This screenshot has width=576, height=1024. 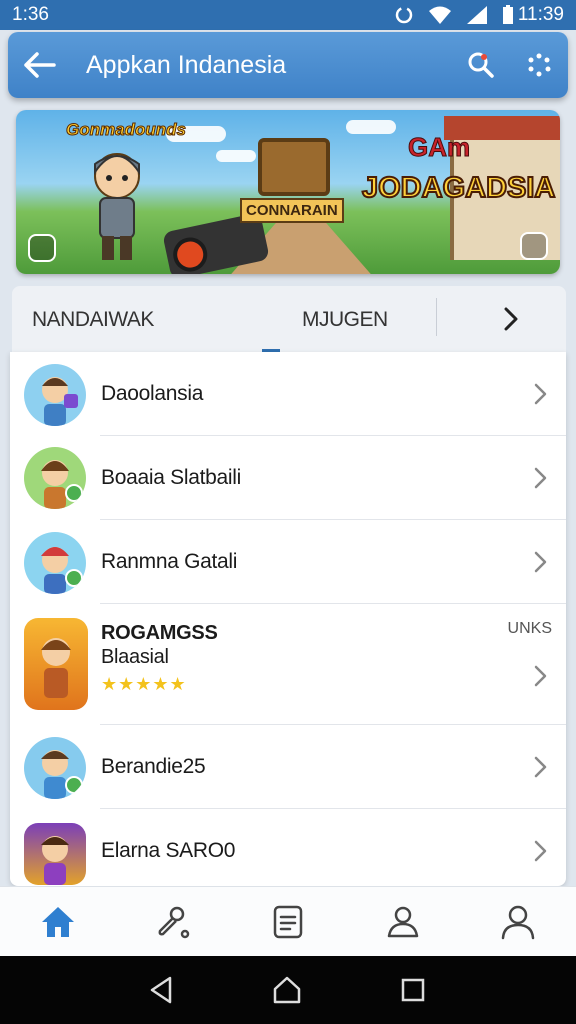 I want to click on wifi-icon, so click(x=439, y=15).